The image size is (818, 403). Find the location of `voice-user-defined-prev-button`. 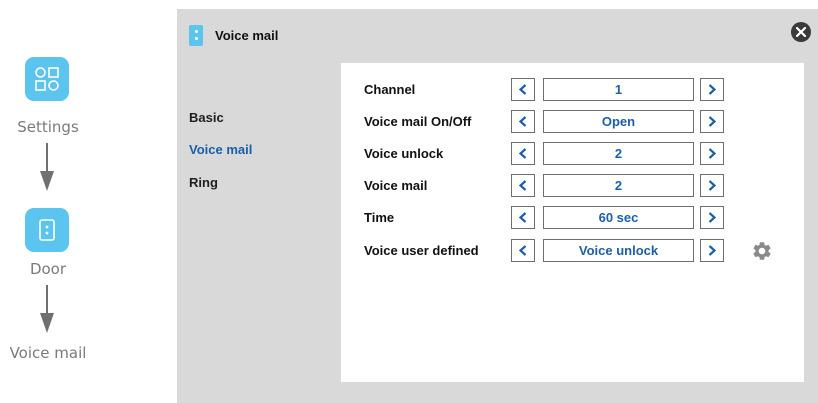

voice-user-defined-prev-button is located at coordinates (523, 250).